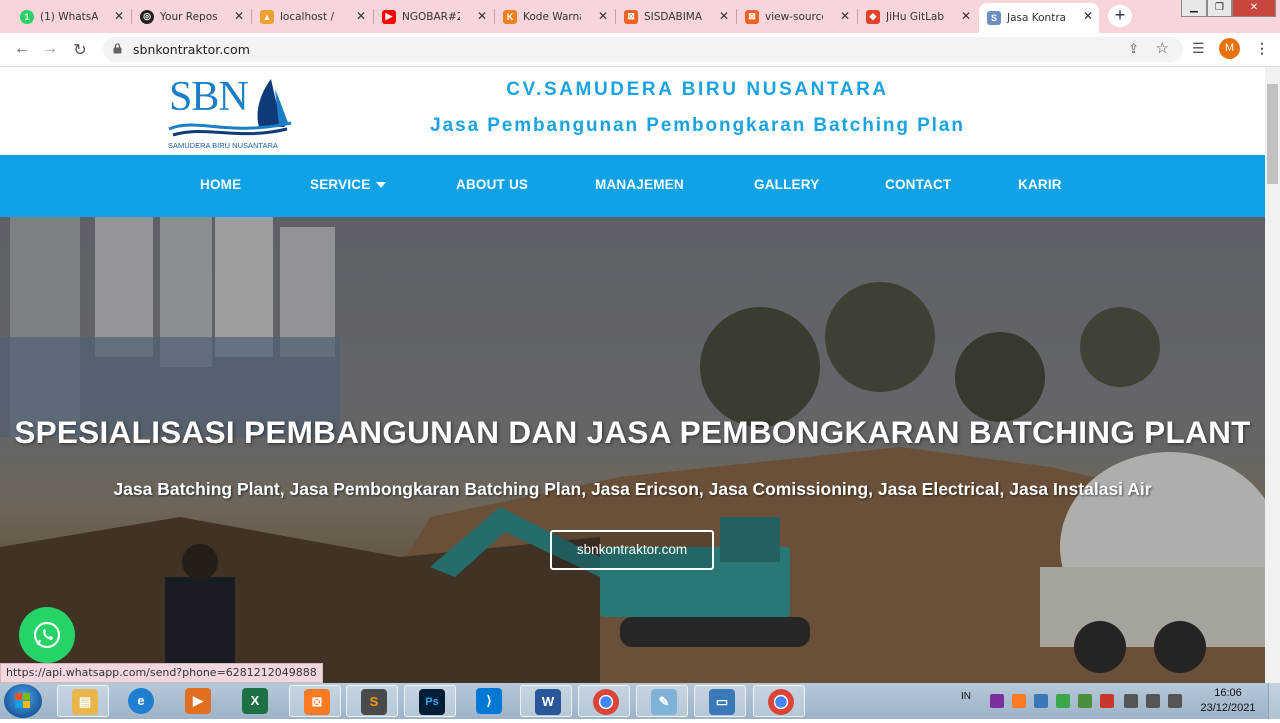 The width and height of the screenshot is (1280, 723). I want to click on tab-title: view-source, so click(794, 16).